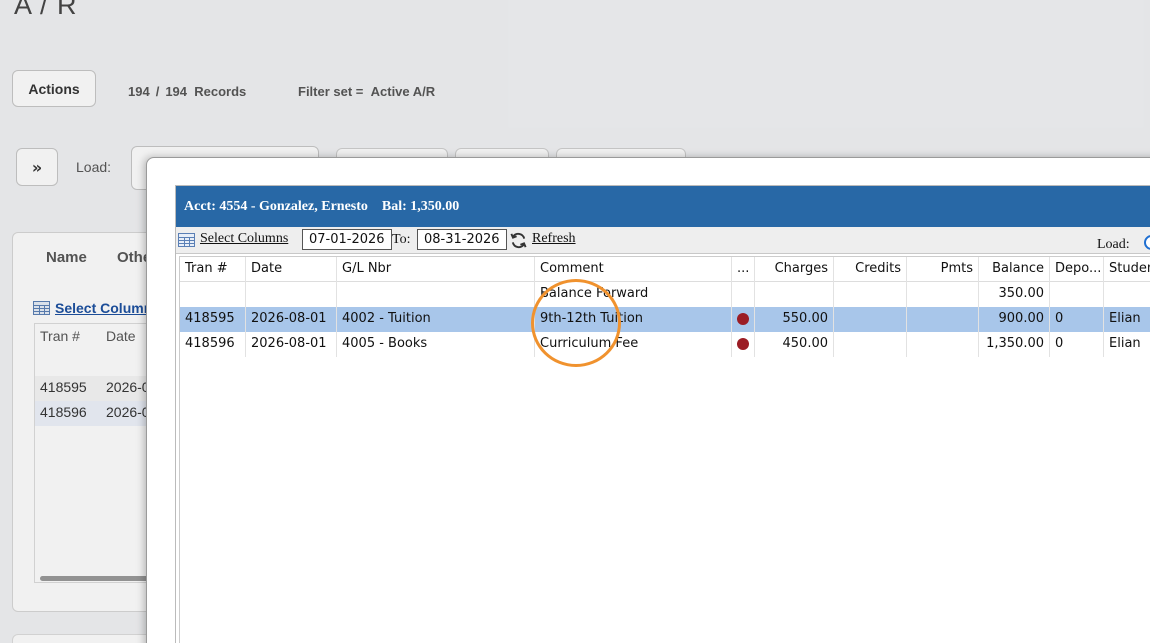  Describe the element at coordinates (633, 269) in the screenshot. I see `column-header-comment: Comment` at that location.